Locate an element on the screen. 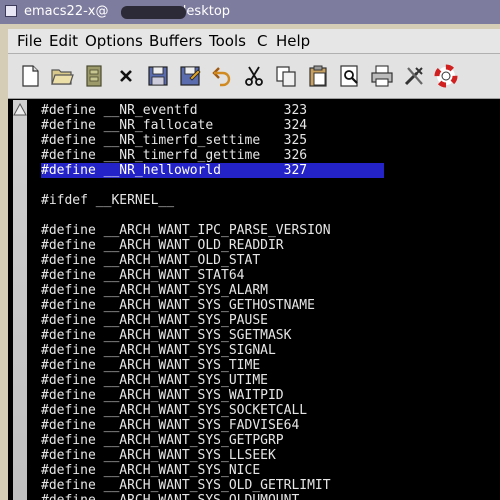 This screenshot has height=500, width=500. code-line: #ifdef __KERNEL__ is located at coordinates (108, 200).